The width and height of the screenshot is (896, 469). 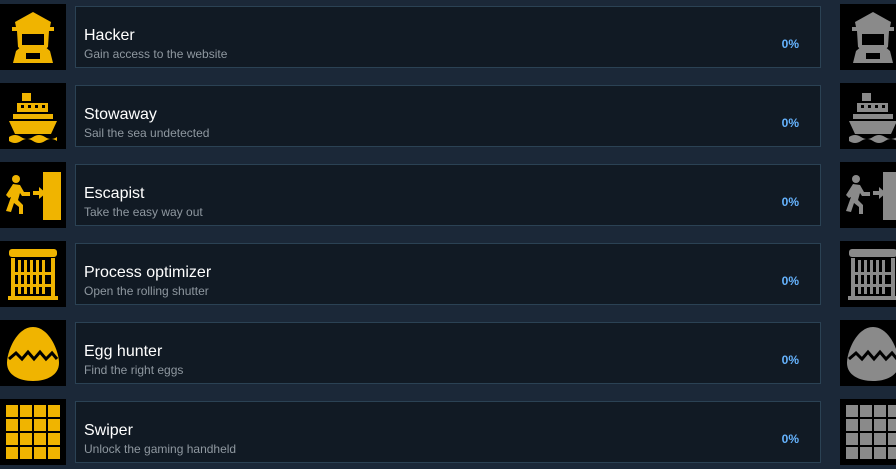 I want to click on achievement-card: Escapist Take the easy way out 0%, so click(x=448, y=195).